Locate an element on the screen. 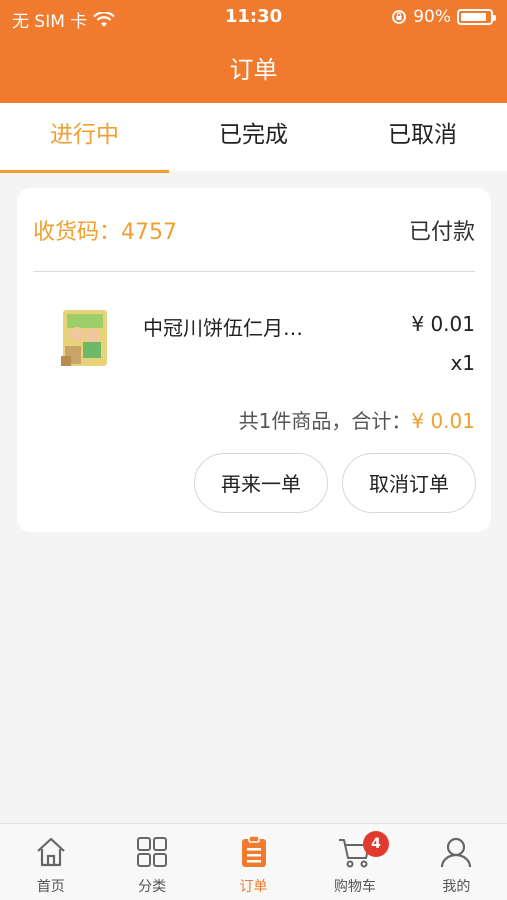 Image resolution: width=507 pixels, height=900 pixels. tabbar-item-orders: 订单 is located at coordinates (253, 862).